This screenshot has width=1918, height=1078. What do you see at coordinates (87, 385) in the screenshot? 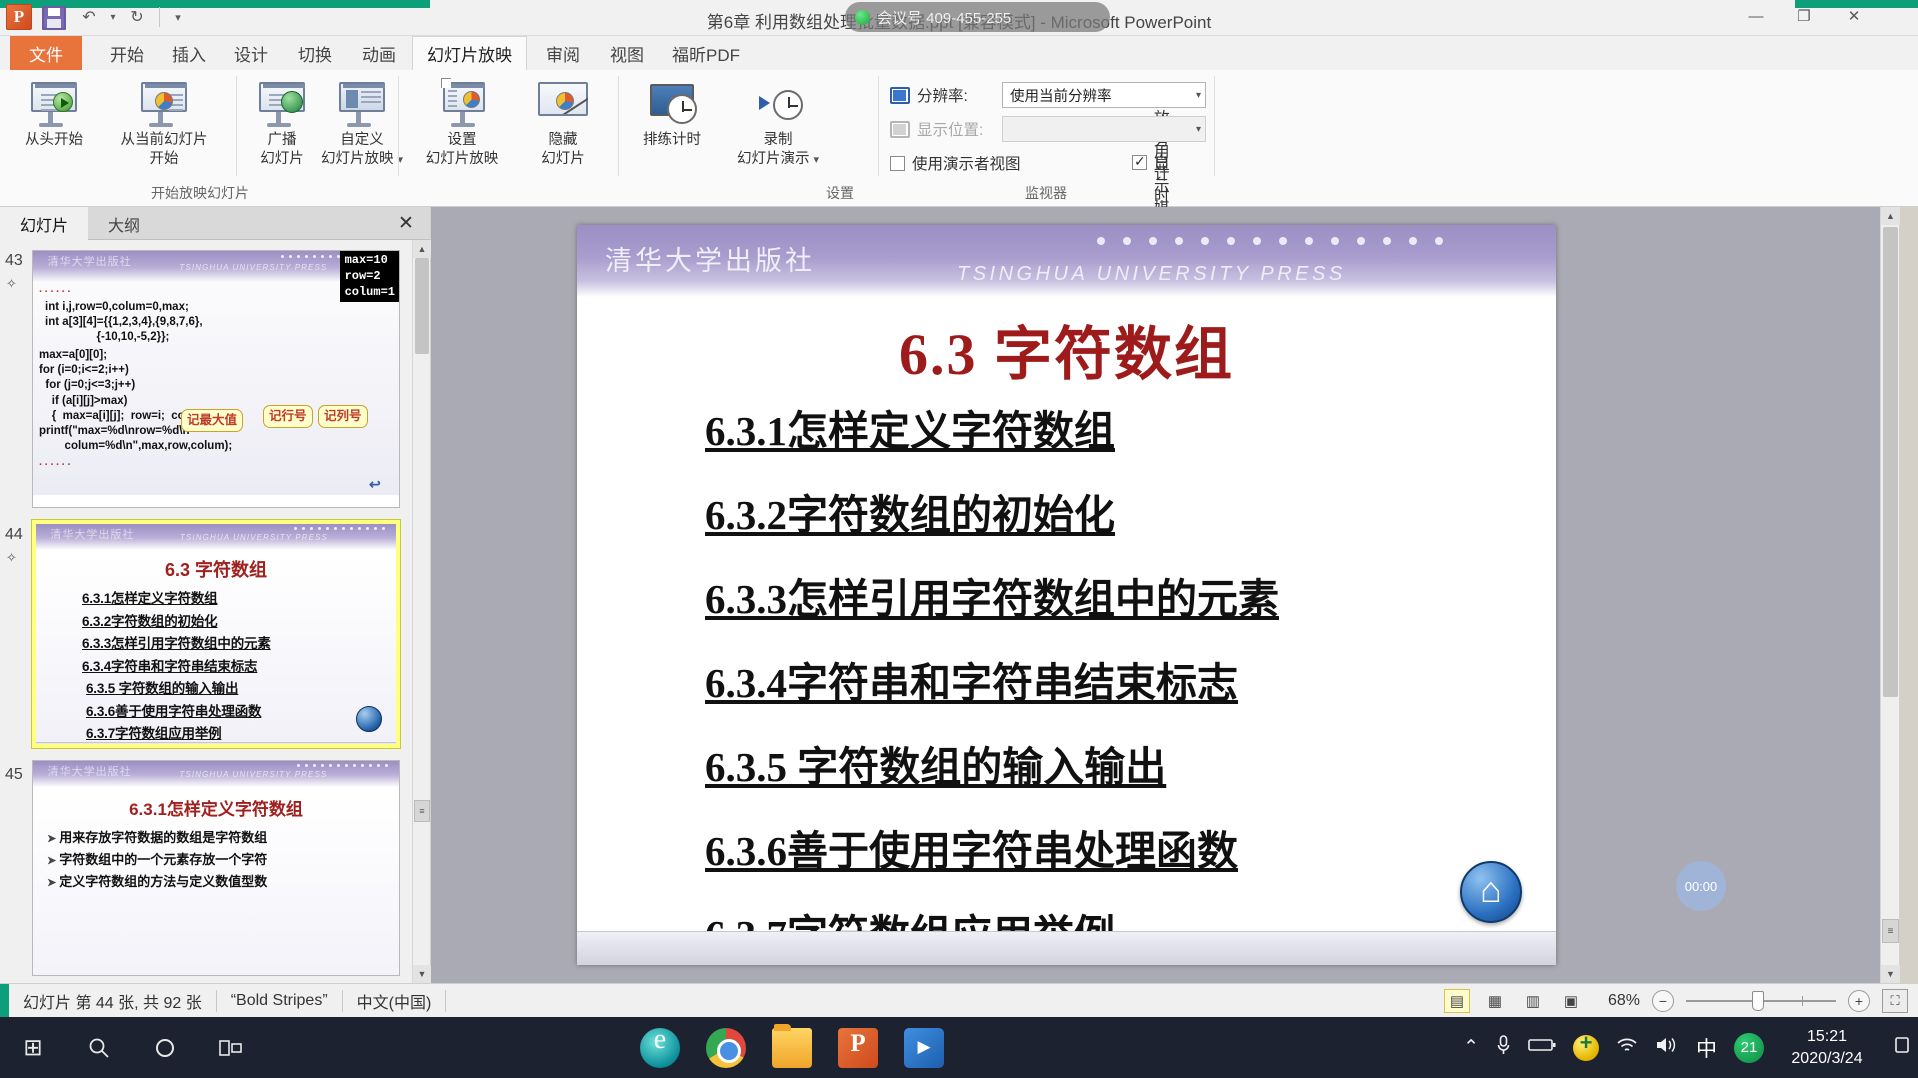
I see `code-line: for (j=0;j<=3;j++)` at bounding box center [87, 385].